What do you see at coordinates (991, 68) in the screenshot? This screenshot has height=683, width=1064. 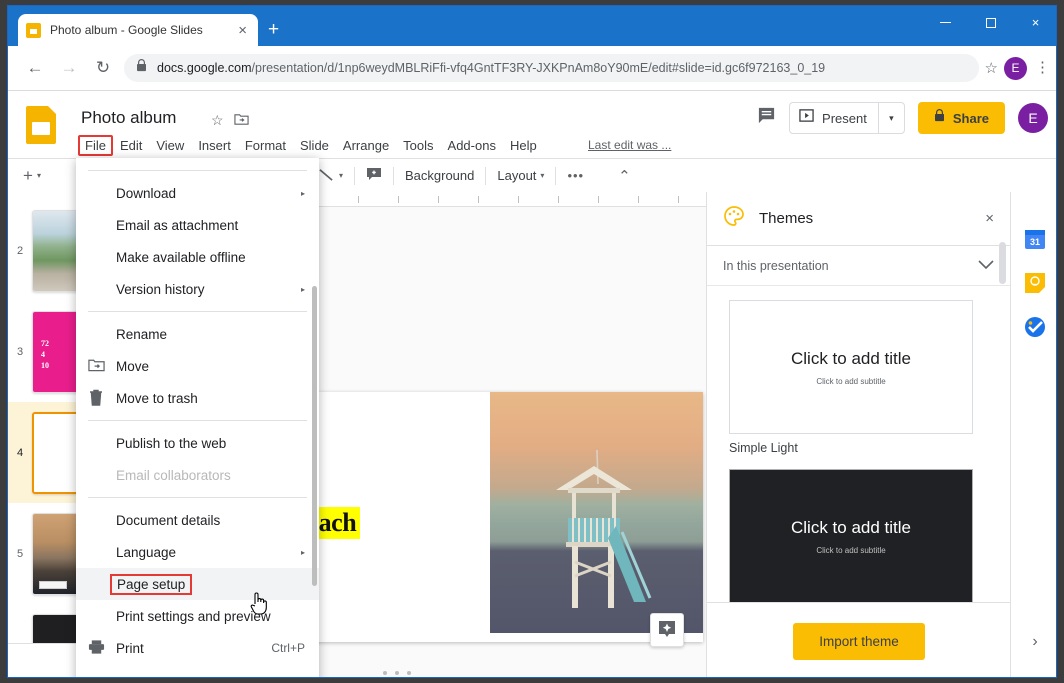 I see `bookmark-star-icon: ☆` at bounding box center [991, 68].